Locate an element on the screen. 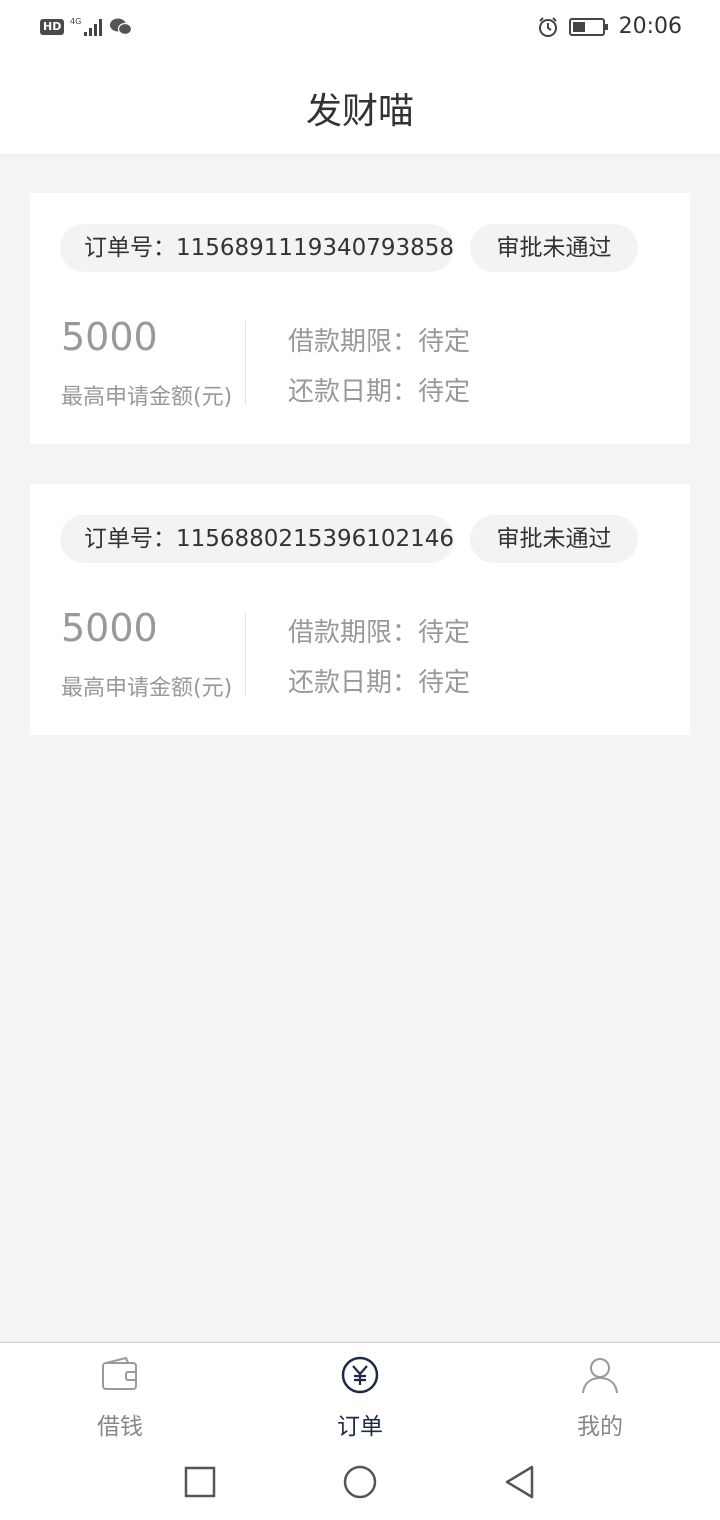  tab-mine: 我的 is located at coordinates (600, 1393).